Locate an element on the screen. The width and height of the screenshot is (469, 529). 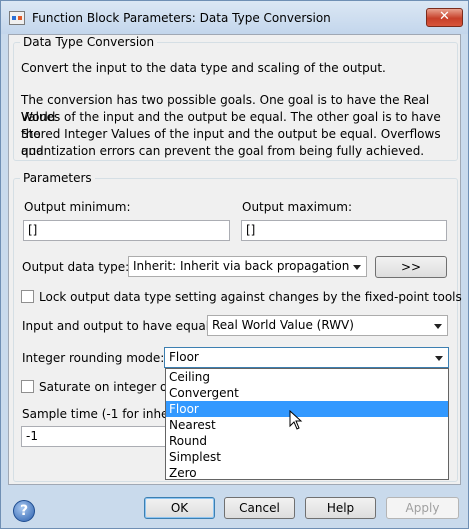
equal-goal-value: Real World Value (RWV) is located at coordinates (283, 325).